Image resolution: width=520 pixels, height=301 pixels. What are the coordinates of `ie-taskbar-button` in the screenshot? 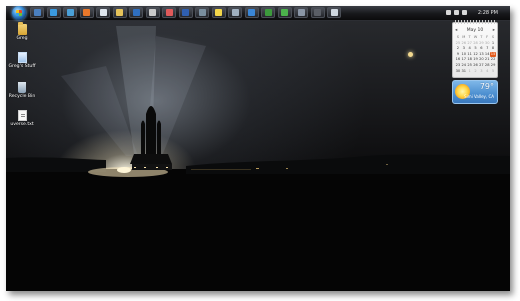 It's located at (53, 12).